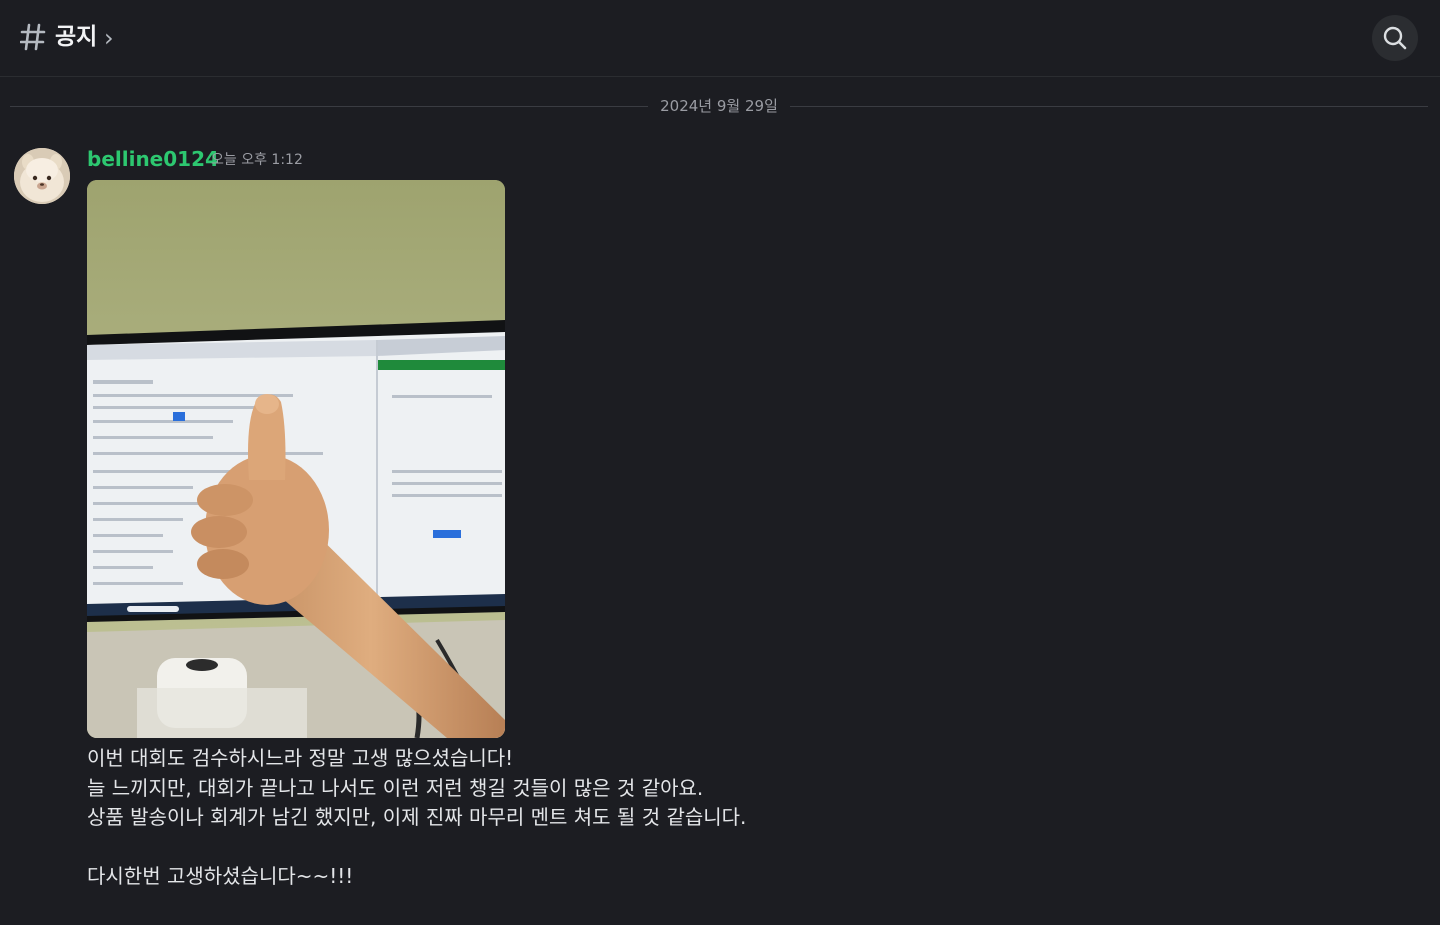 The width and height of the screenshot is (1440, 925). I want to click on date-label: 2024년 9월 29일, so click(719, 106).